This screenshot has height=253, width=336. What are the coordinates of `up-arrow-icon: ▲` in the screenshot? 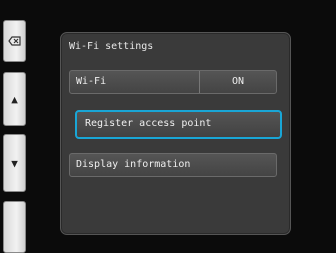 It's located at (14, 99).